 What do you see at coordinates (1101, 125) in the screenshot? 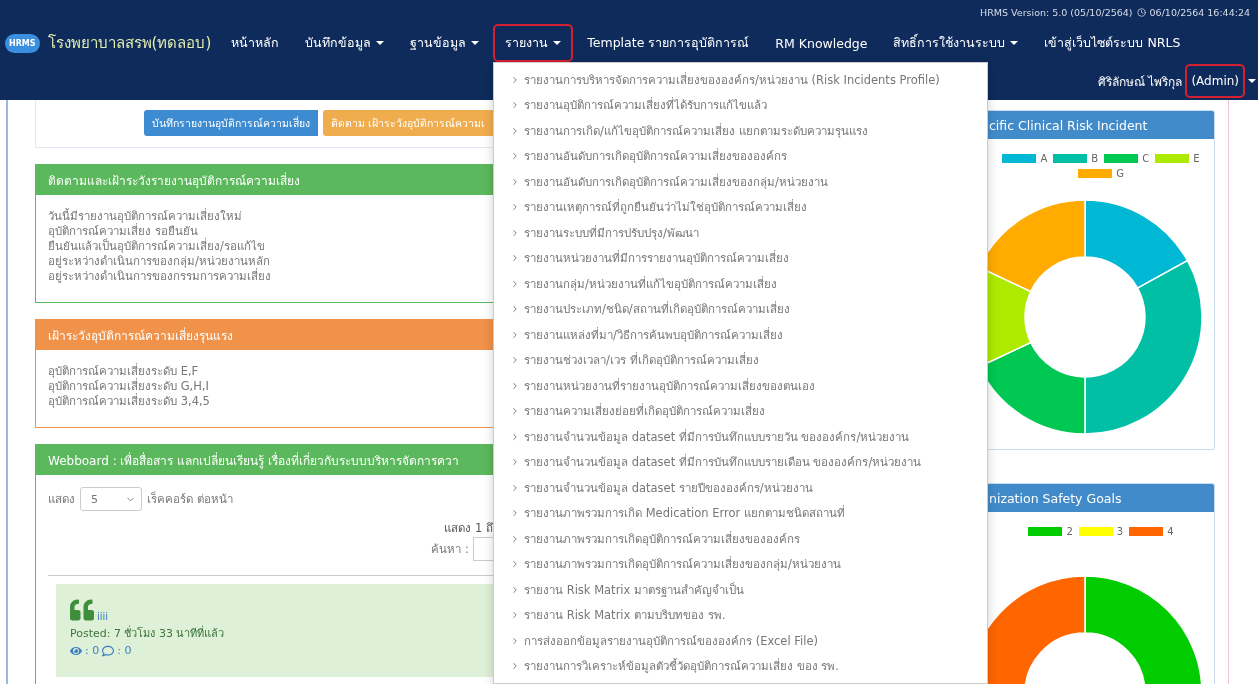
I see `chart-title: cific Clinical Risk Incident` at bounding box center [1101, 125].